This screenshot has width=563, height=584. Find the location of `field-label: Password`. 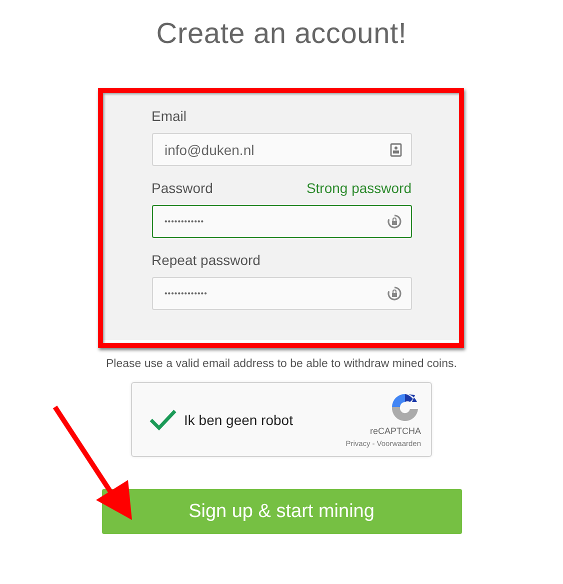

field-label: Password is located at coordinates (182, 188).